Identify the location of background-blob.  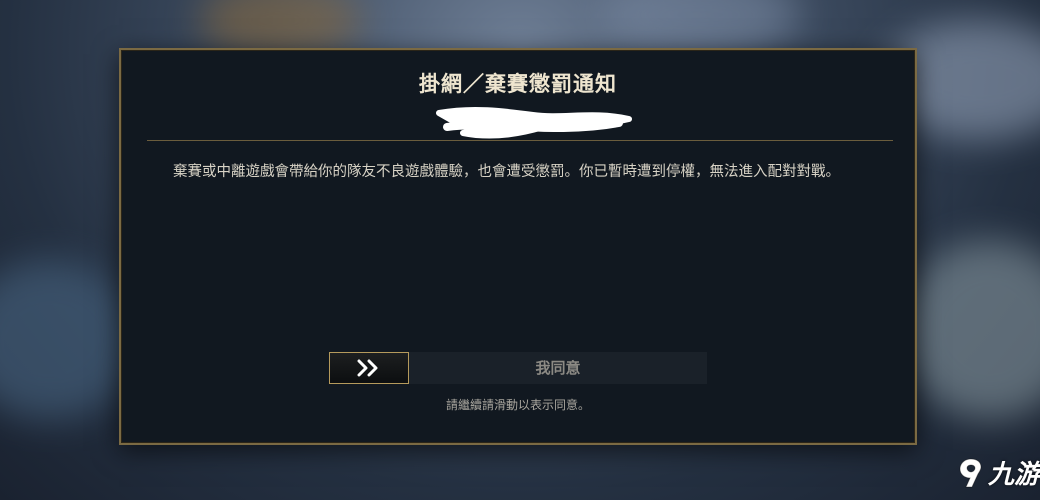
(970, 330).